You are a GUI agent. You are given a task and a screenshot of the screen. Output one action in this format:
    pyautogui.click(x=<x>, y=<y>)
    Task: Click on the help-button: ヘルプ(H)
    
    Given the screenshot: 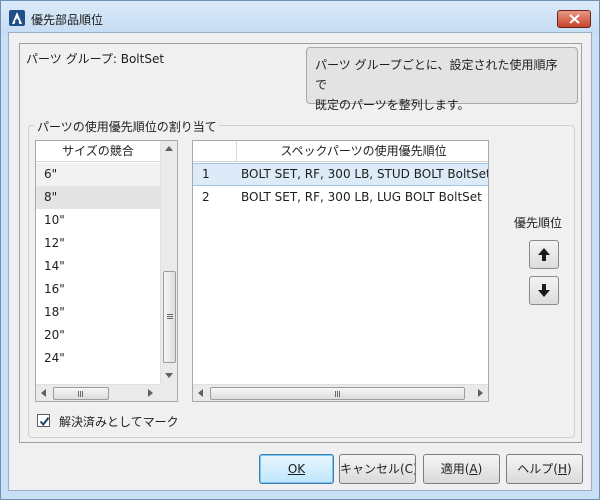 What is the action you would take?
    pyautogui.click(x=544, y=469)
    